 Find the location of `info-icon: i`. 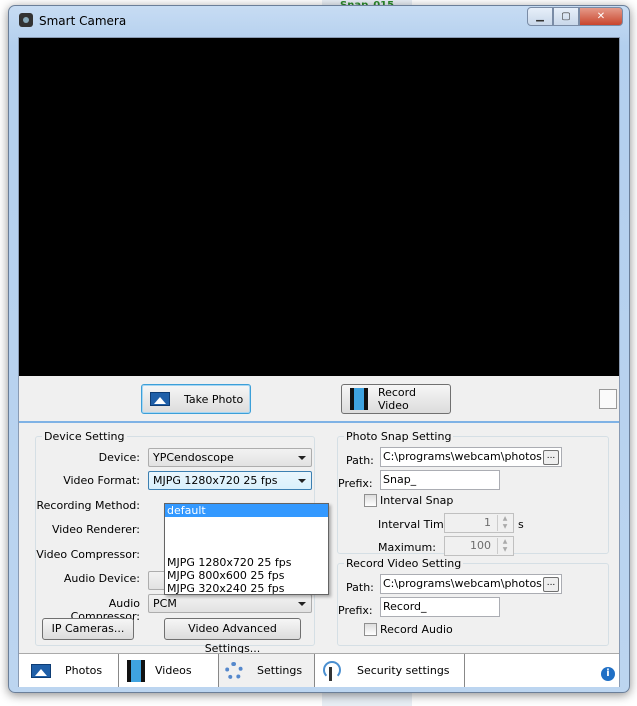

info-icon: i is located at coordinates (608, 674).